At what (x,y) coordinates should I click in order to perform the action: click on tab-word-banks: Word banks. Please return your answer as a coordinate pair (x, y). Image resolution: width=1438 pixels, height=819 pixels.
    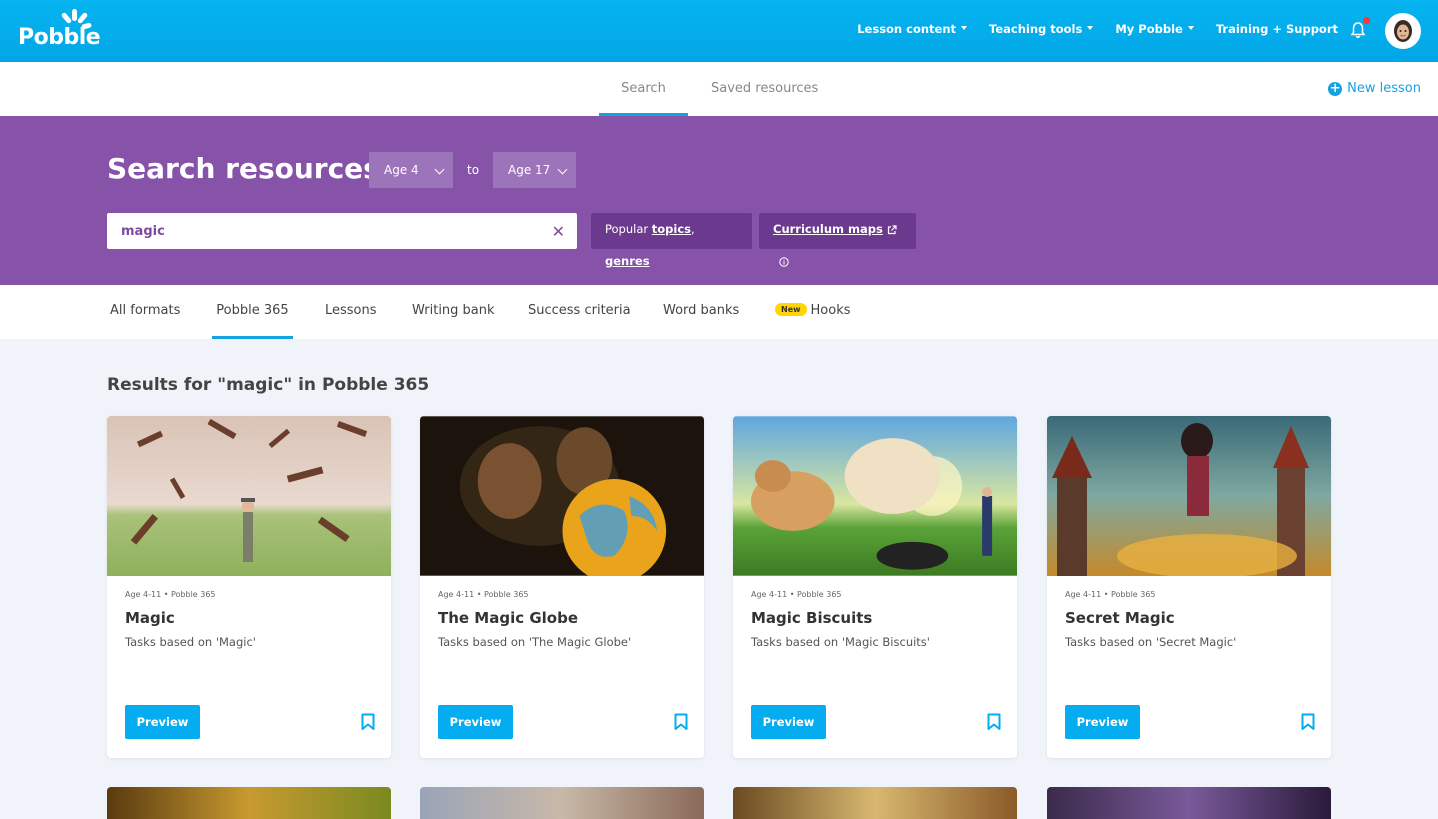
    Looking at the image, I should click on (701, 312).